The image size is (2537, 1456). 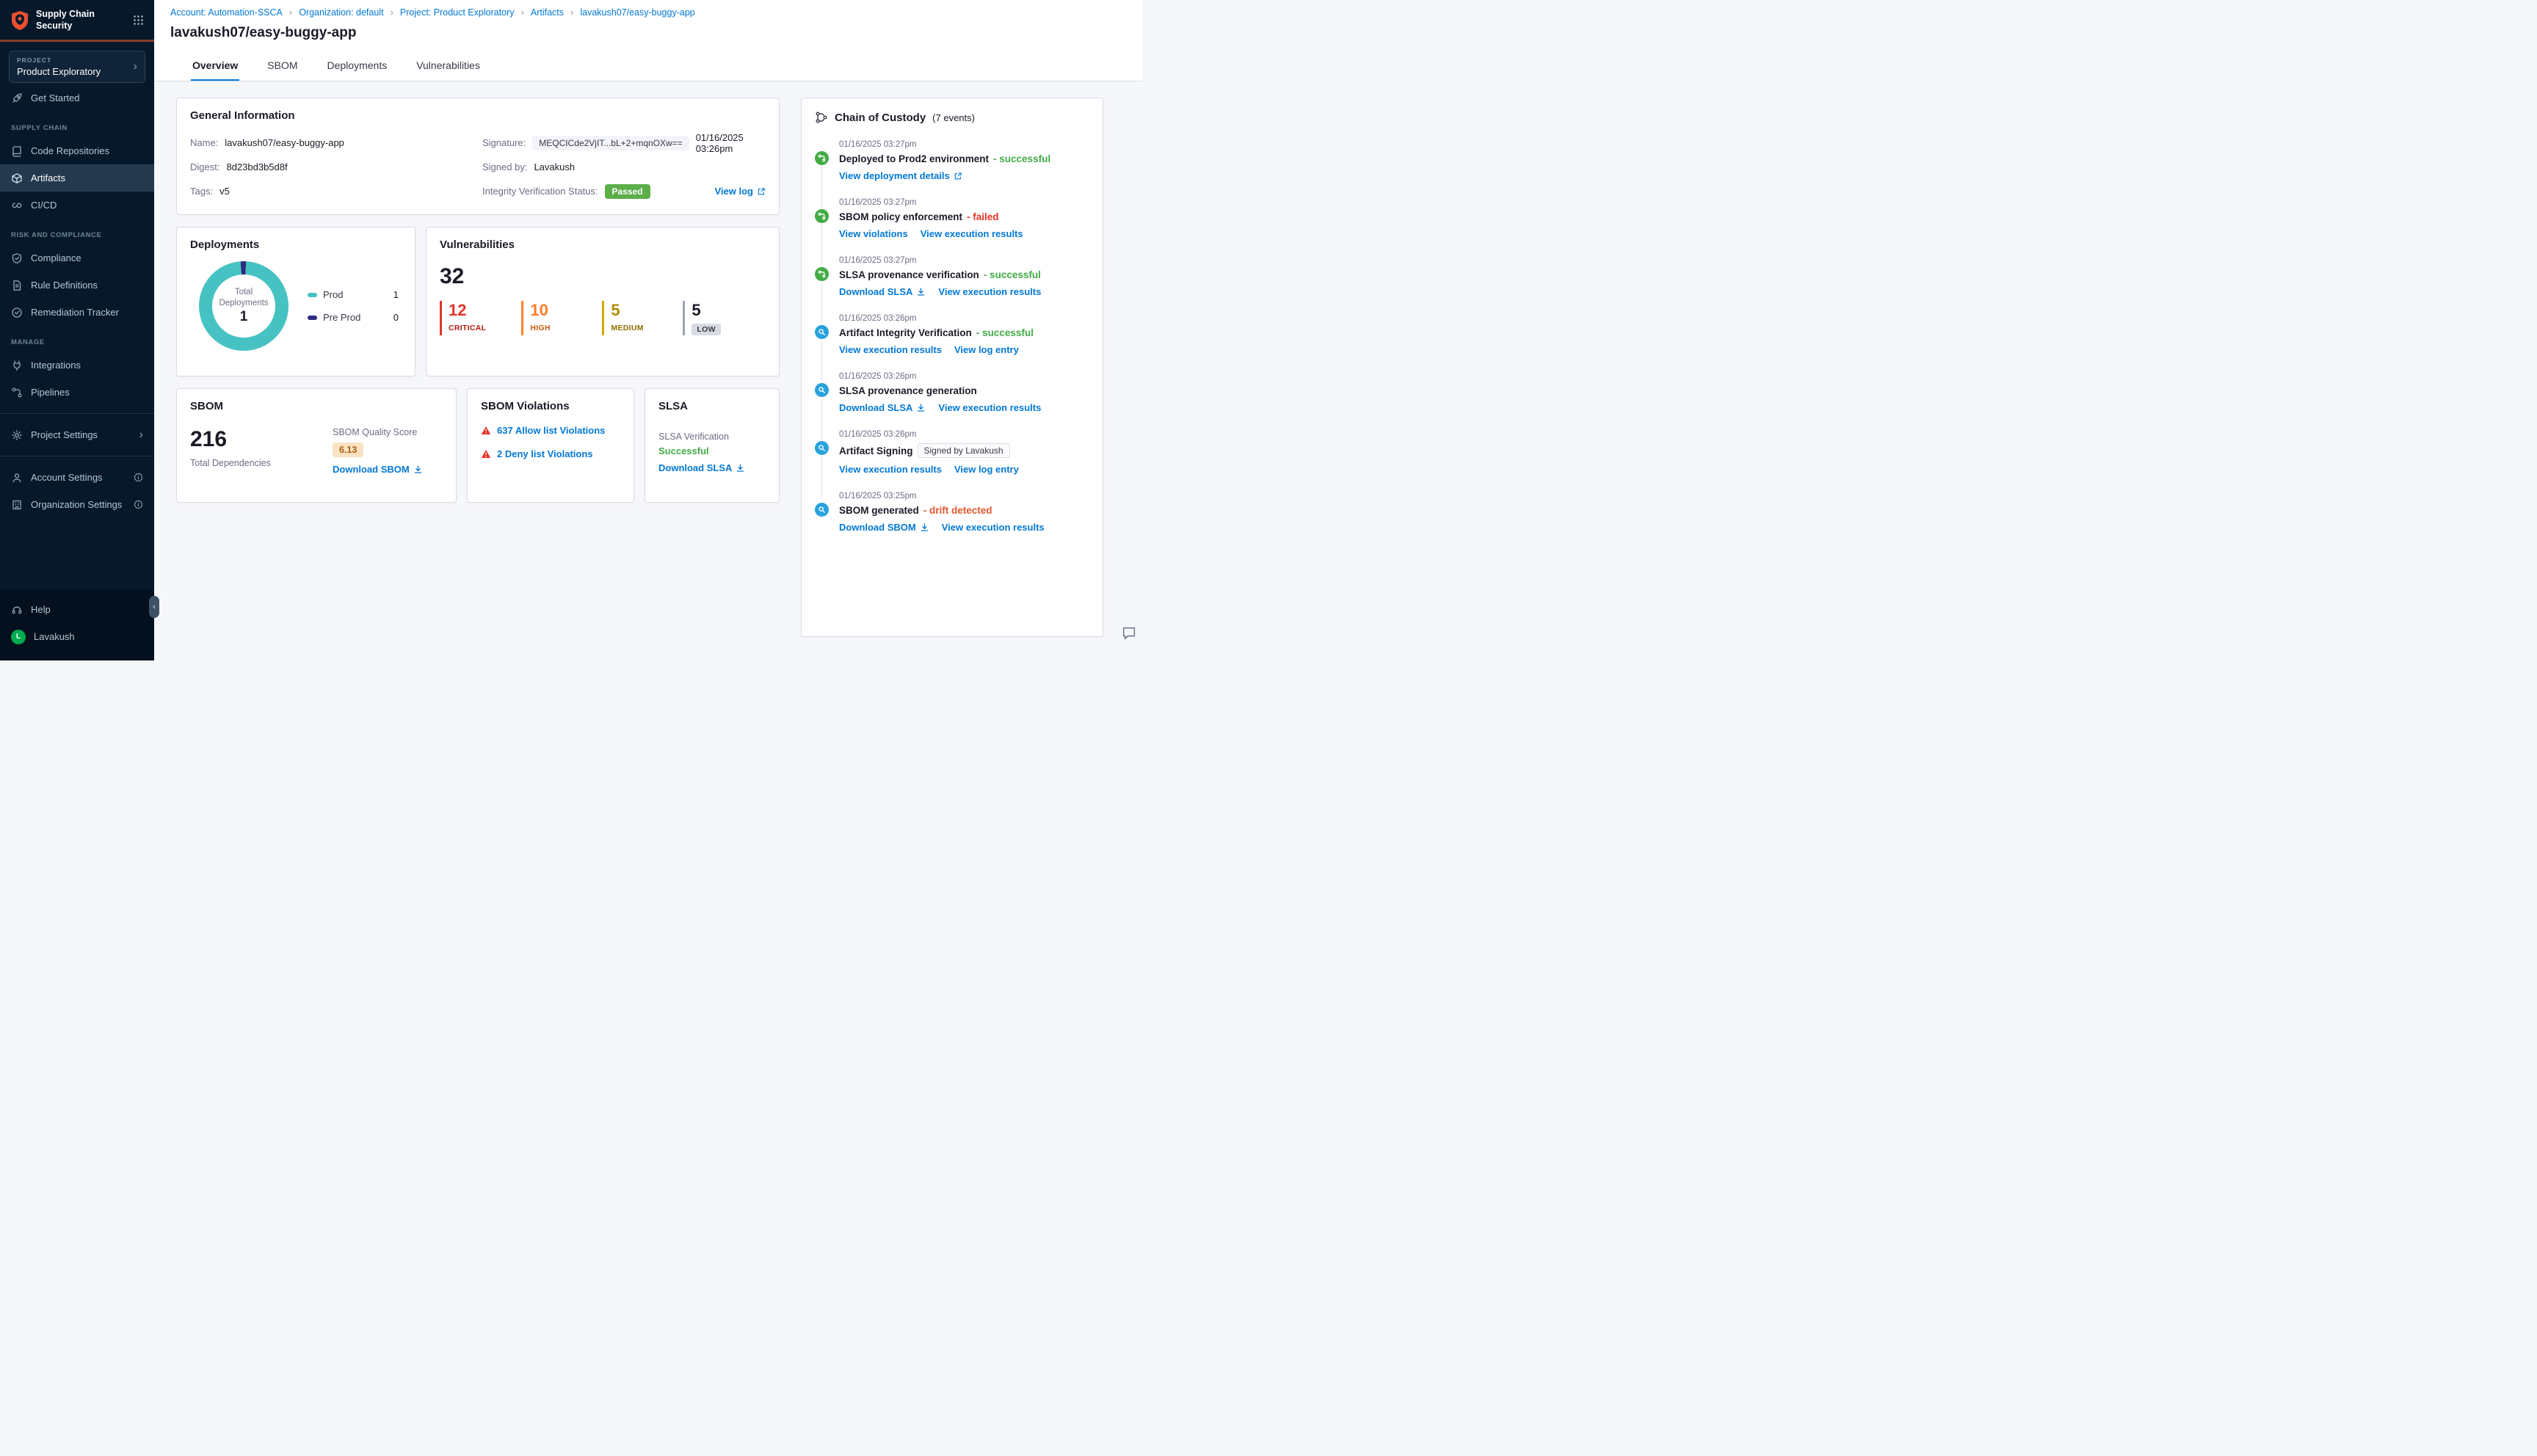 I want to click on project-selector: PROJECT Product Exploratory ›, so click(x=77, y=67).